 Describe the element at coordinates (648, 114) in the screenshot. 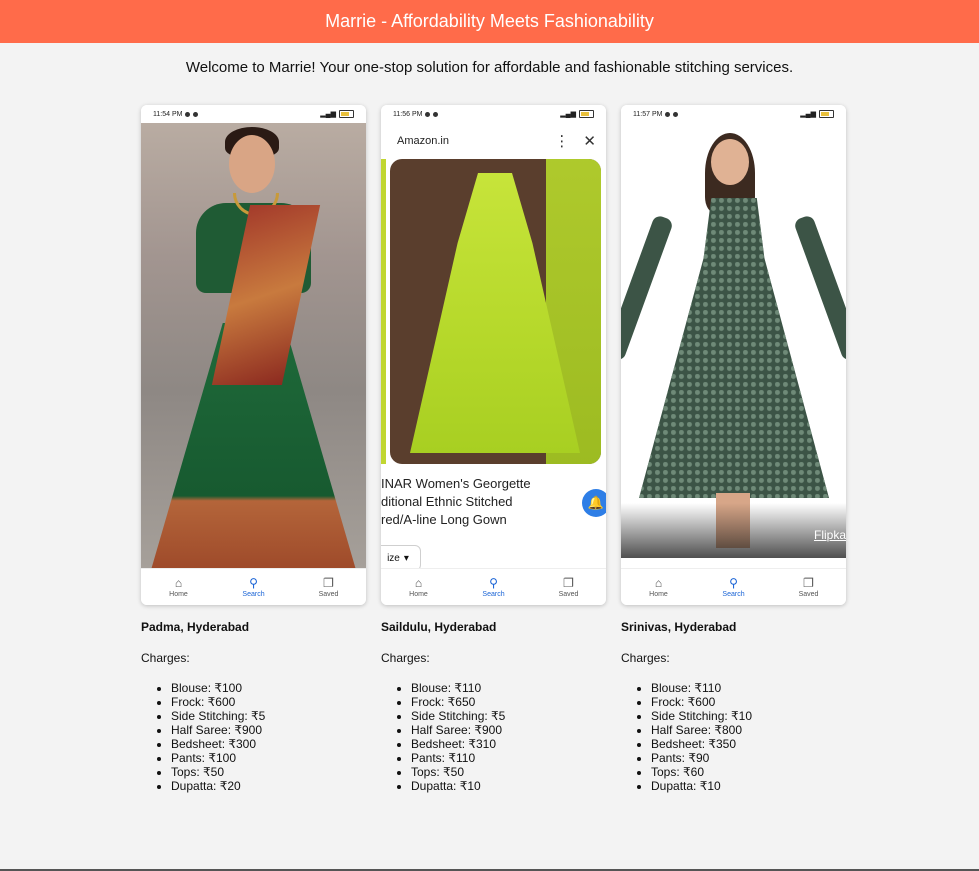

I see `status-time: 11:57 PM` at that location.